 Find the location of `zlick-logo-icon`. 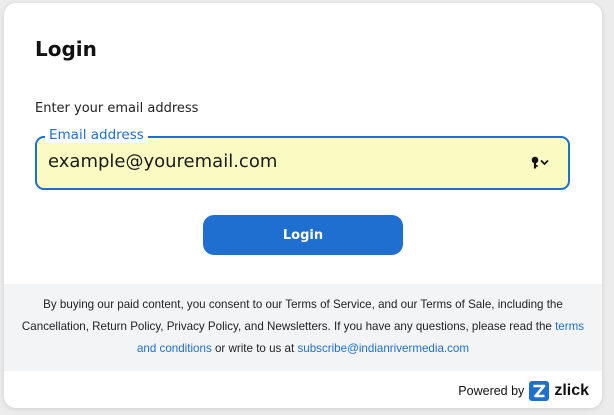

zlick-logo-icon is located at coordinates (539, 391).